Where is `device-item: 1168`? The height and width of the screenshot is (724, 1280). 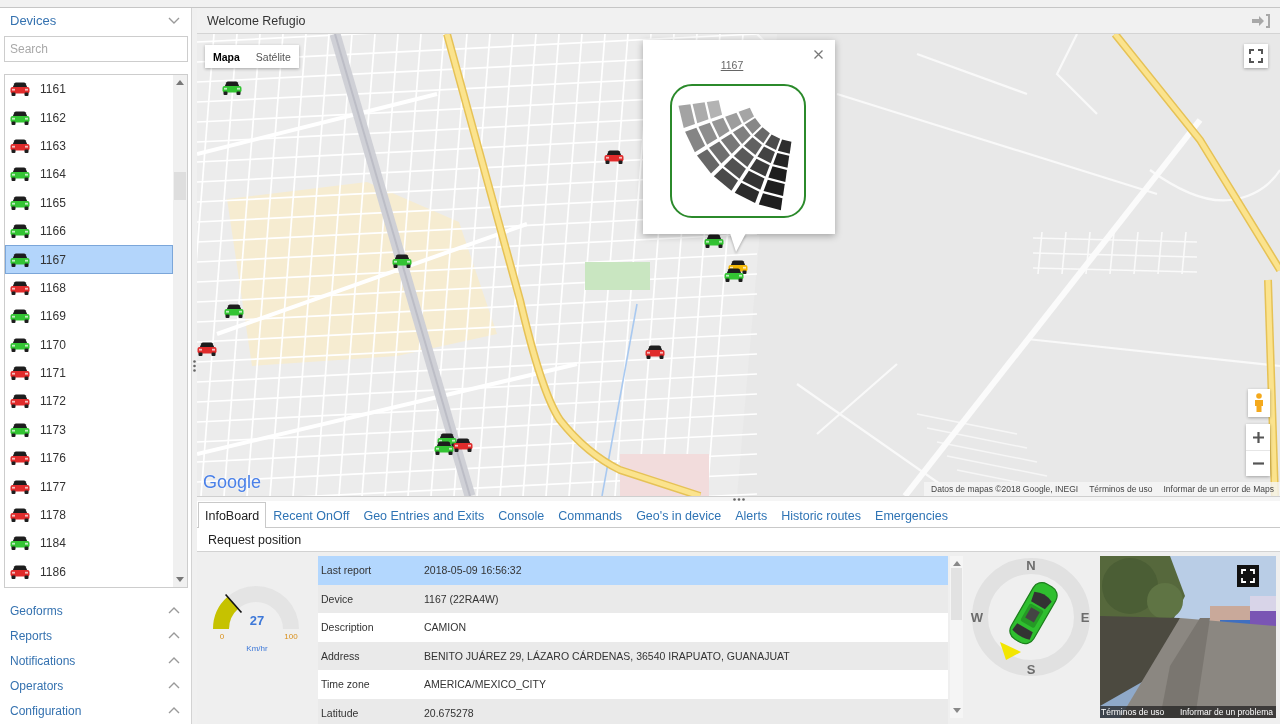
device-item: 1168 is located at coordinates (89, 288).